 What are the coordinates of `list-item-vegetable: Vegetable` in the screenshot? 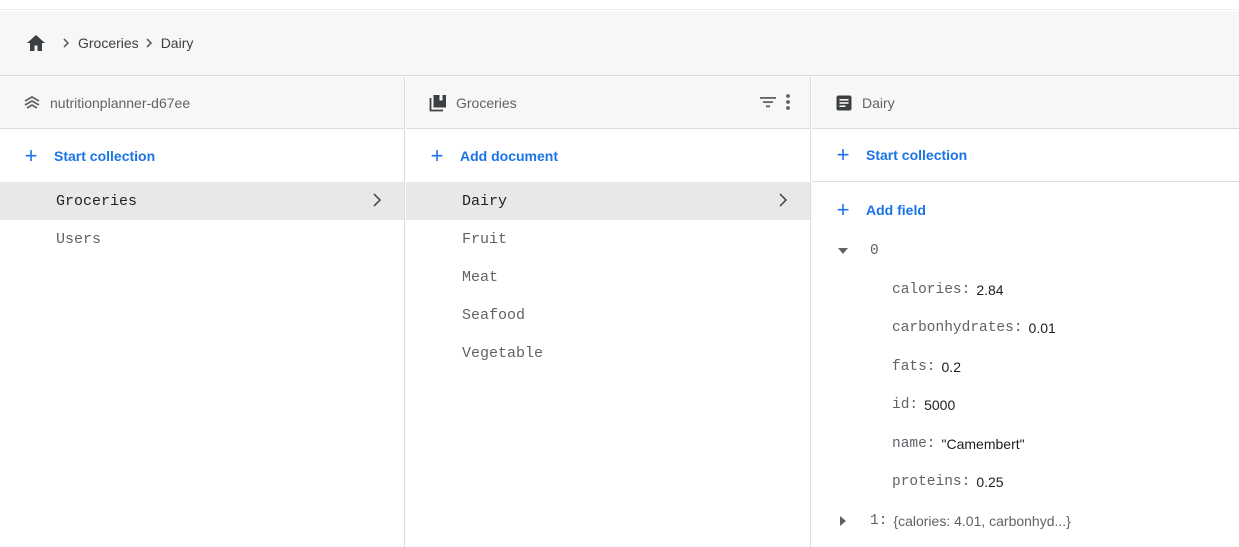 It's located at (608, 353).